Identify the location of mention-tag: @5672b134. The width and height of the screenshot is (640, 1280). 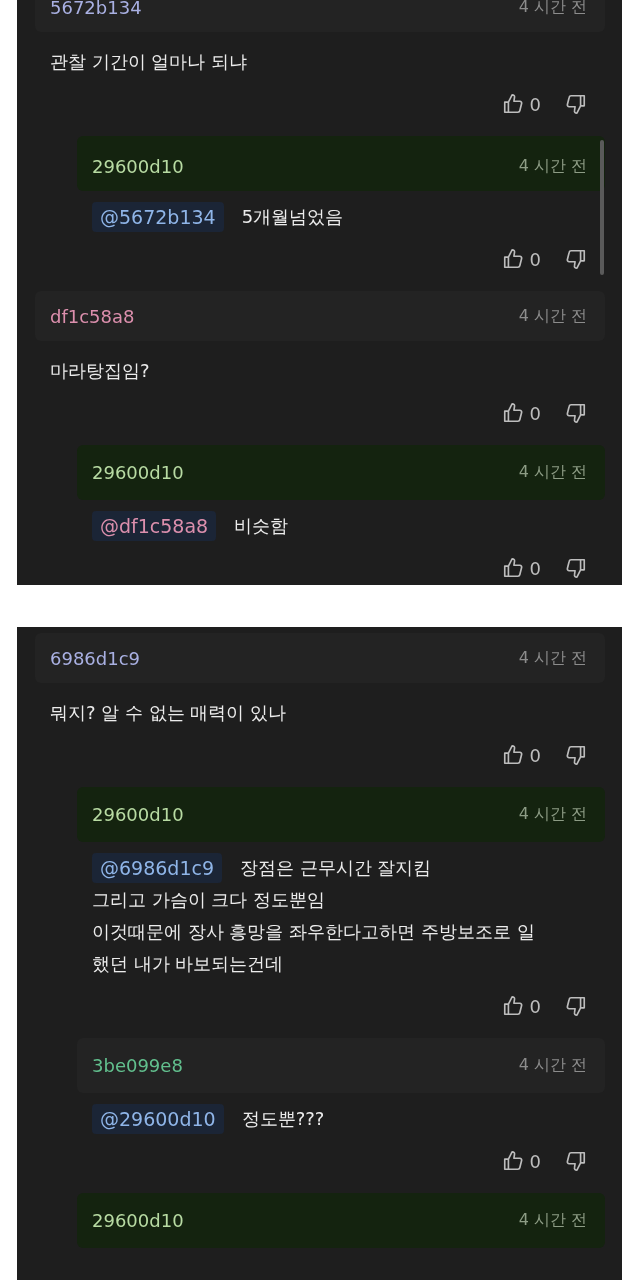
(158, 217).